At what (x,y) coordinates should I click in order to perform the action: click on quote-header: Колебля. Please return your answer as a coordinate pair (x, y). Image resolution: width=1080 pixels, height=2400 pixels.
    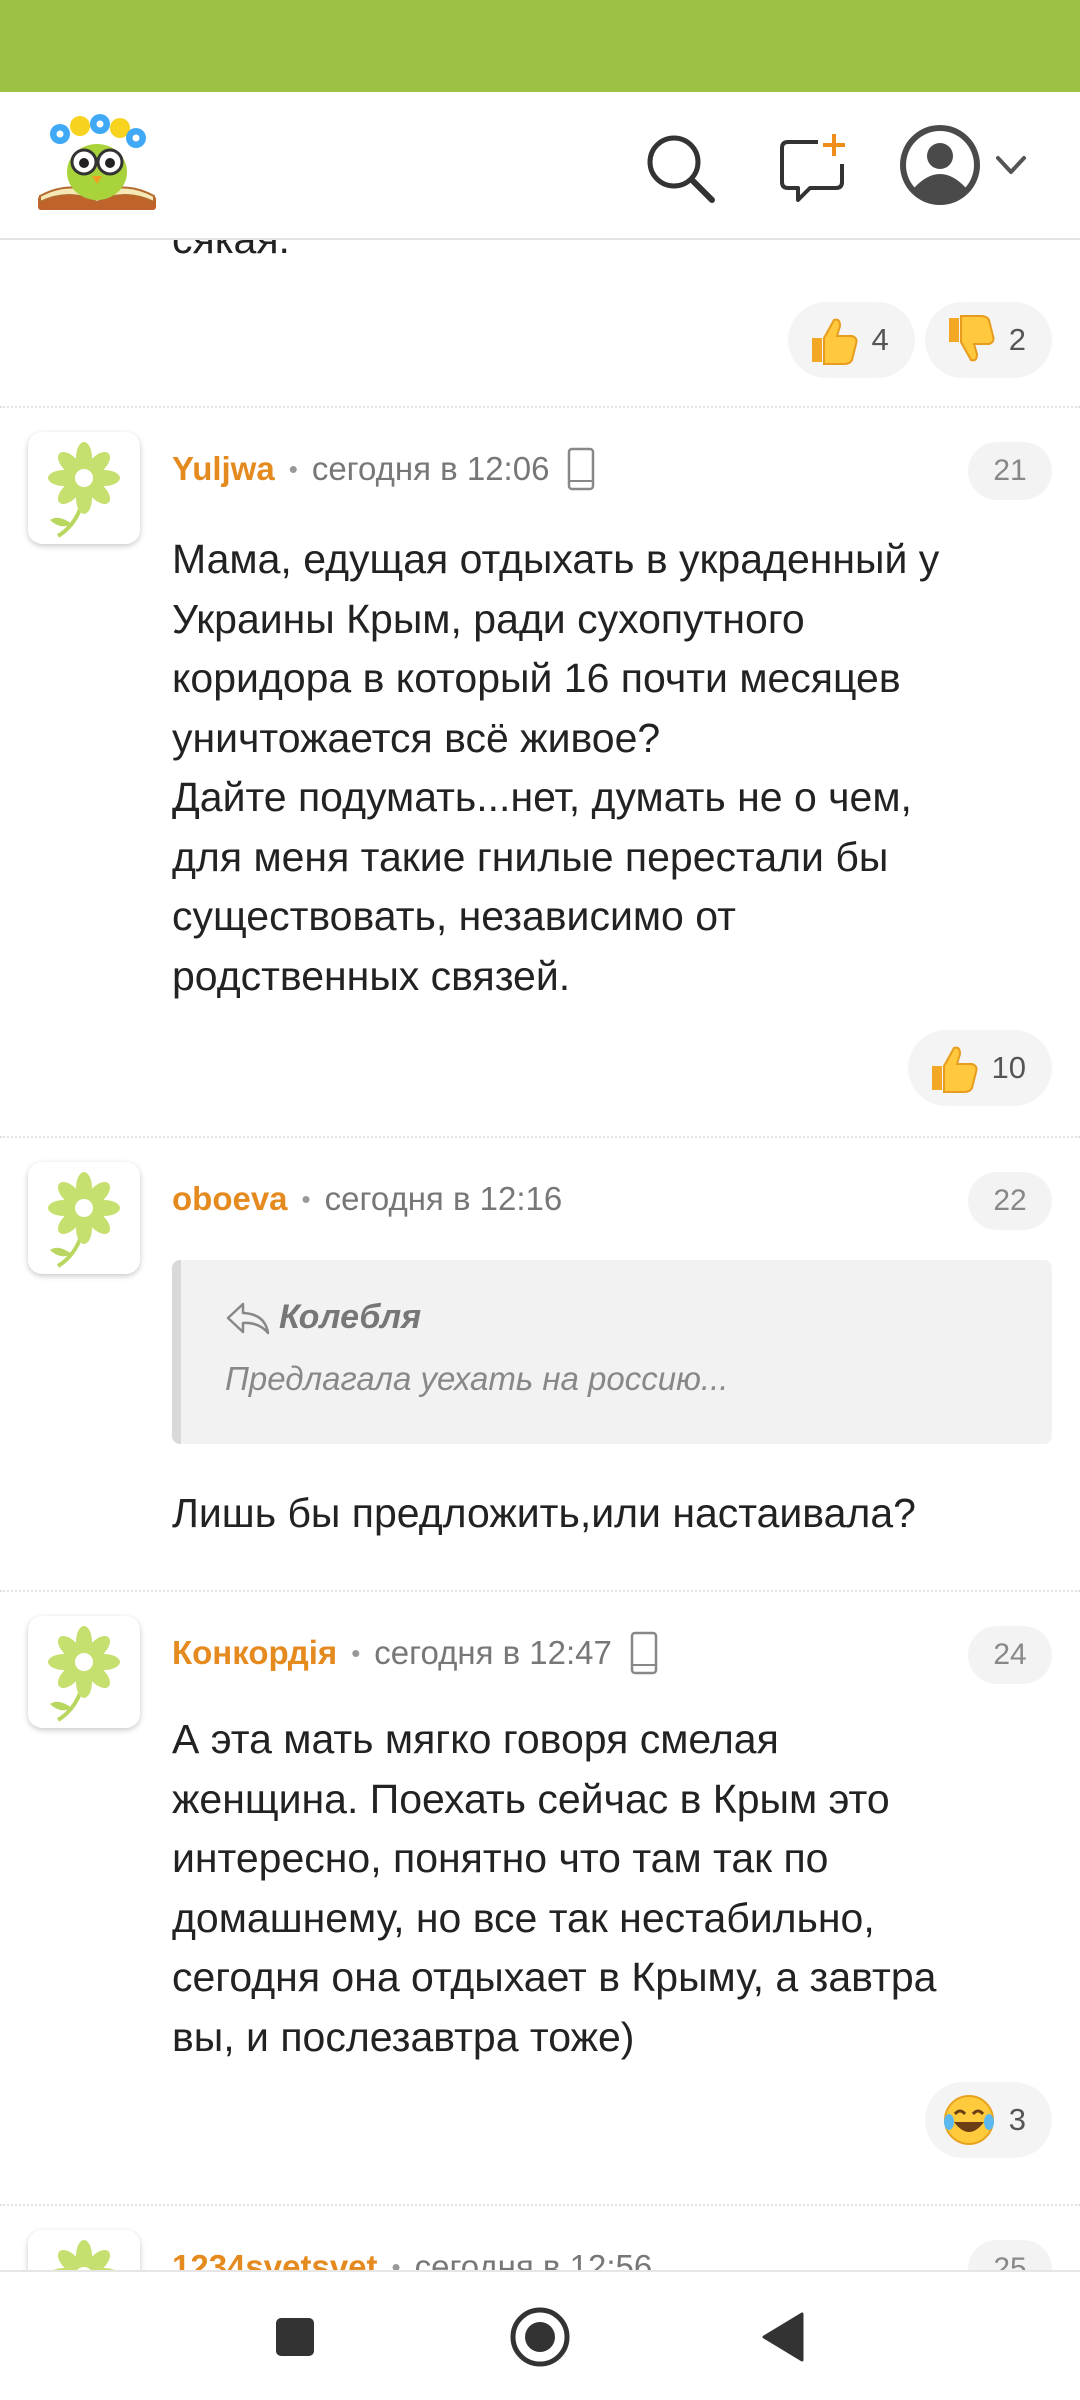
    Looking at the image, I should click on (323, 1317).